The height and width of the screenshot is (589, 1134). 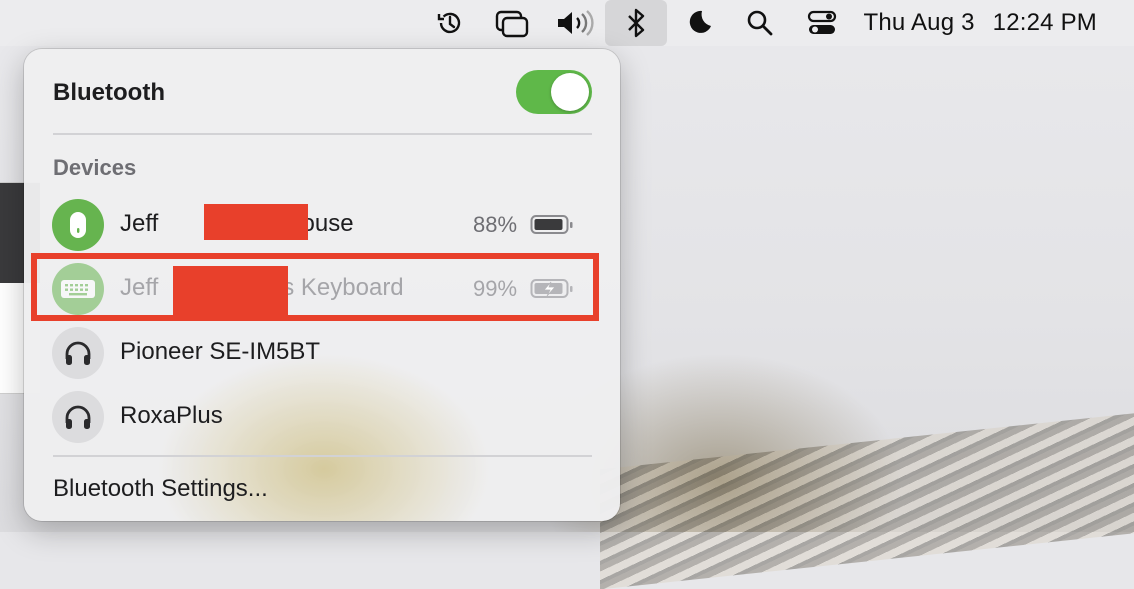 What do you see at coordinates (698, 23) in the screenshot?
I see `focus-moon-icon` at bounding box center [698, 23].